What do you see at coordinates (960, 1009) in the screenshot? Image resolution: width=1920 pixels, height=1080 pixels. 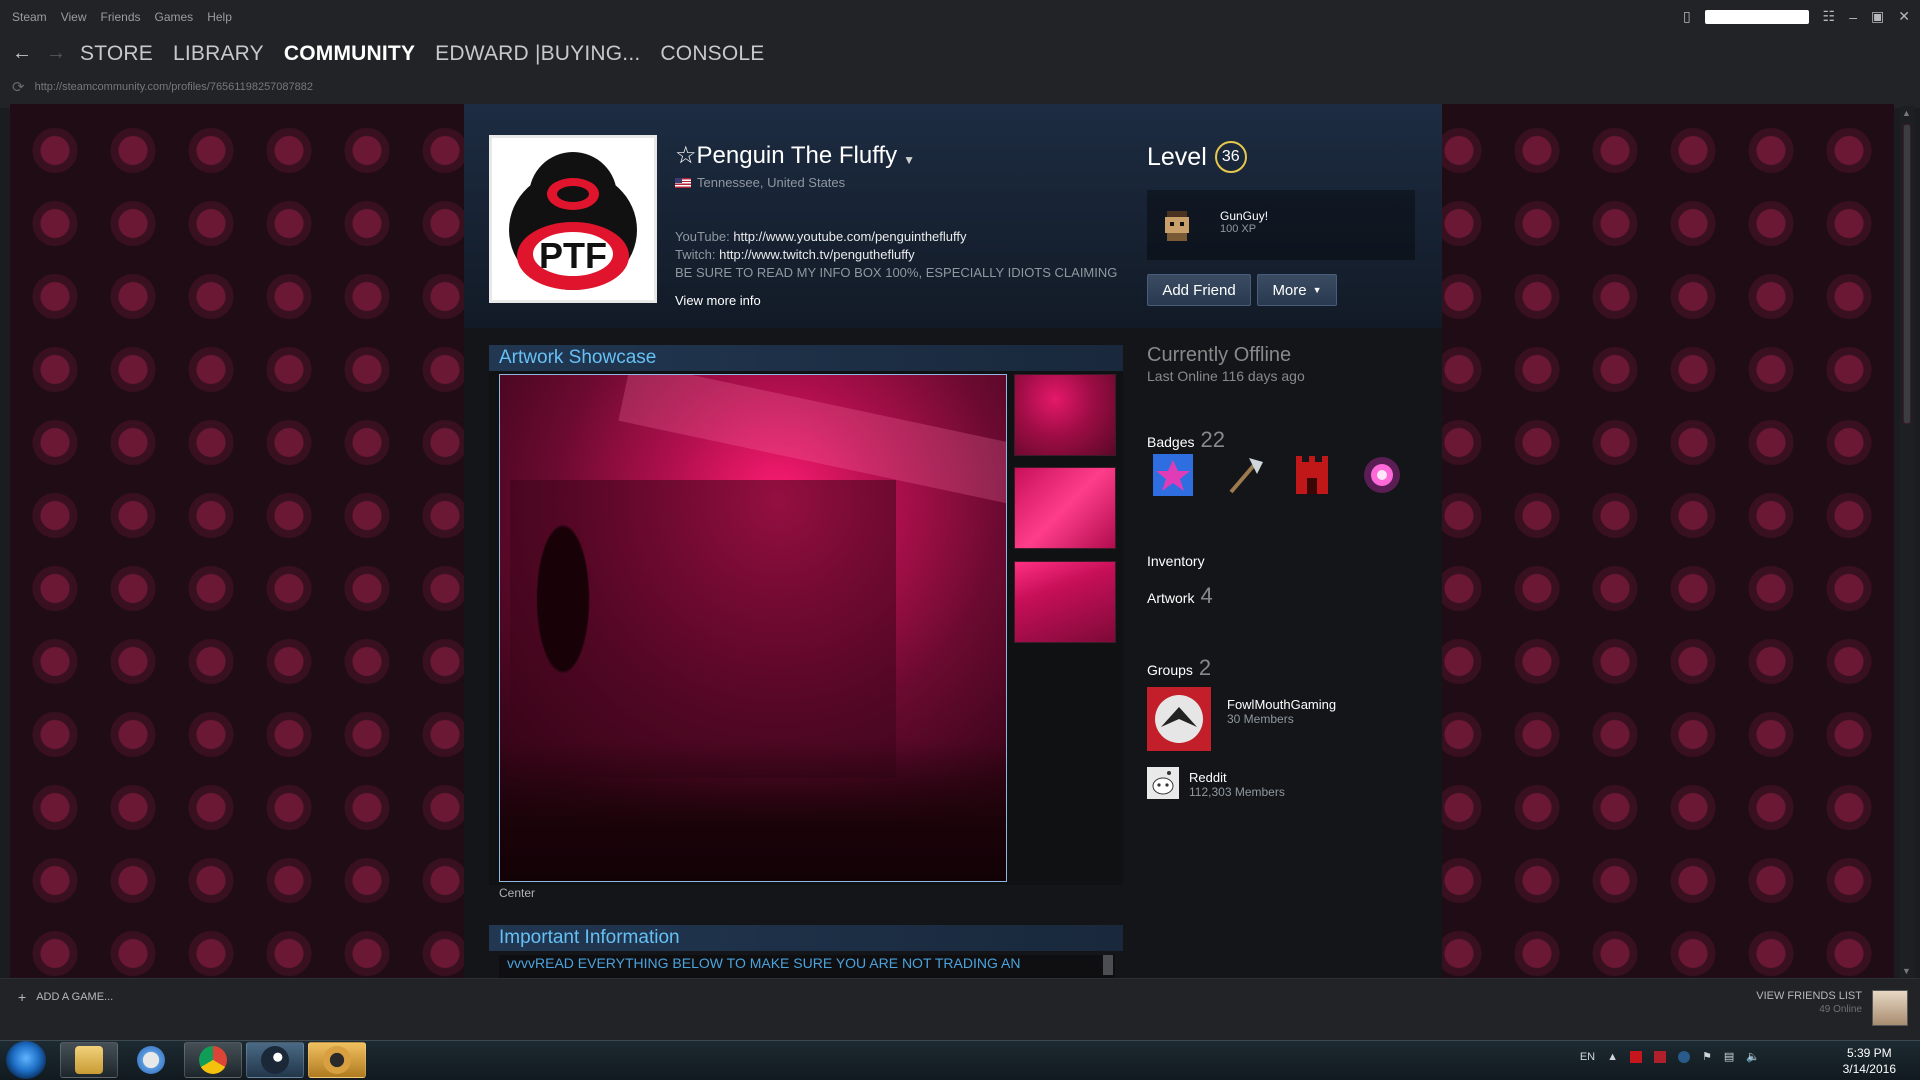 I see `client-bottom-bar` at bounding box center [960, 1009].